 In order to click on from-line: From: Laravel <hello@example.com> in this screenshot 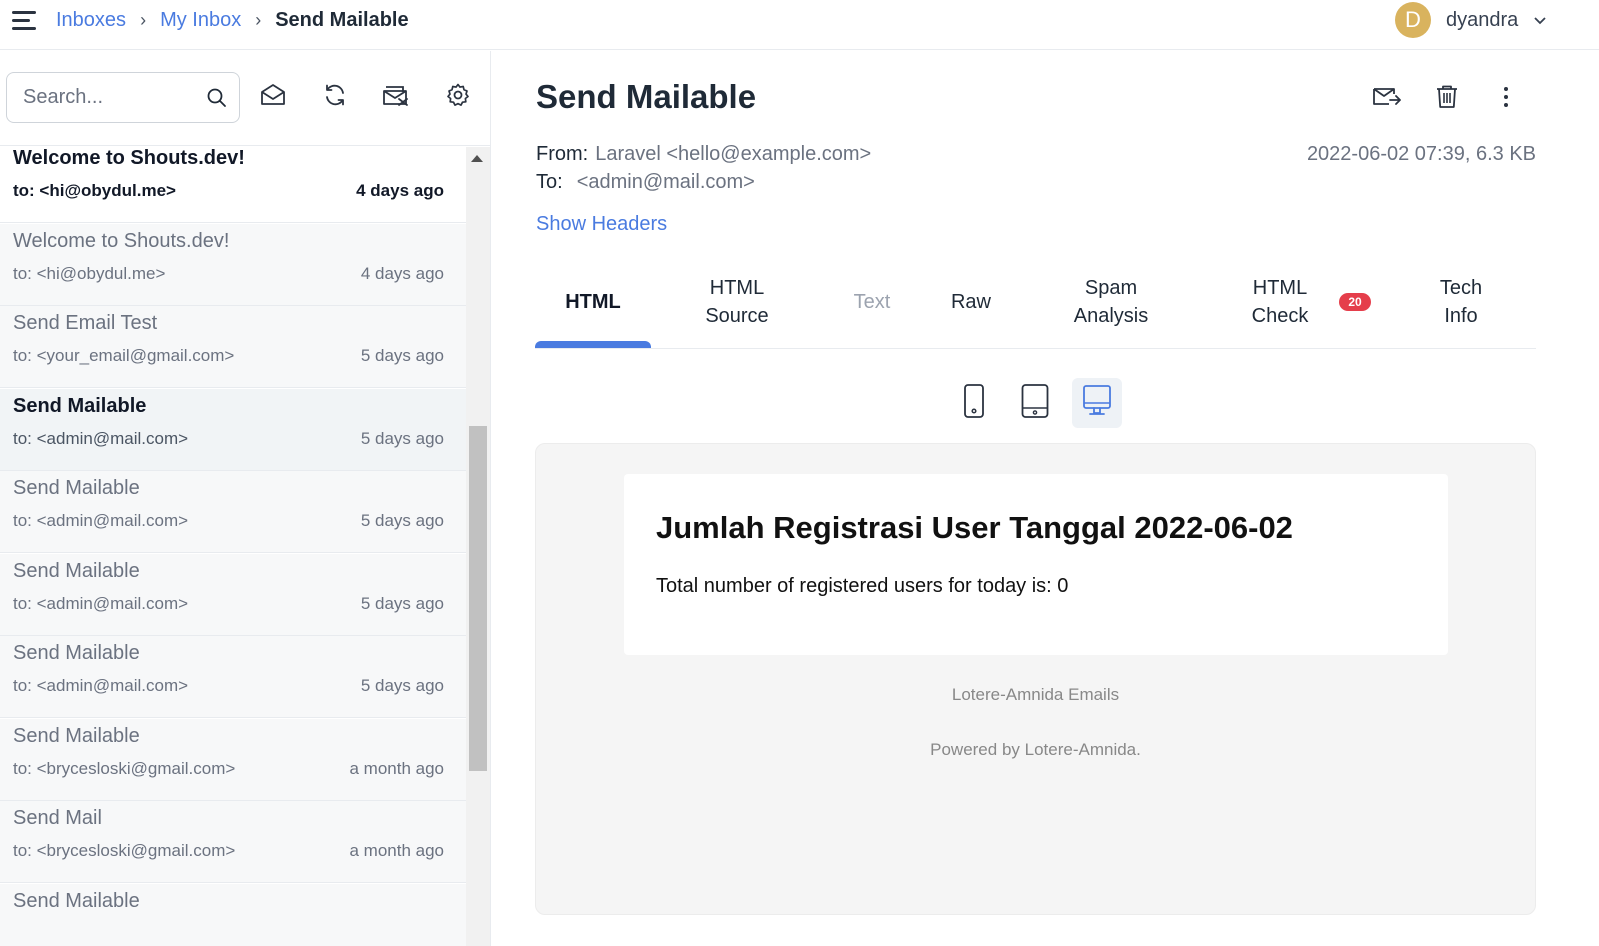, I will do `click(703, 154)`.